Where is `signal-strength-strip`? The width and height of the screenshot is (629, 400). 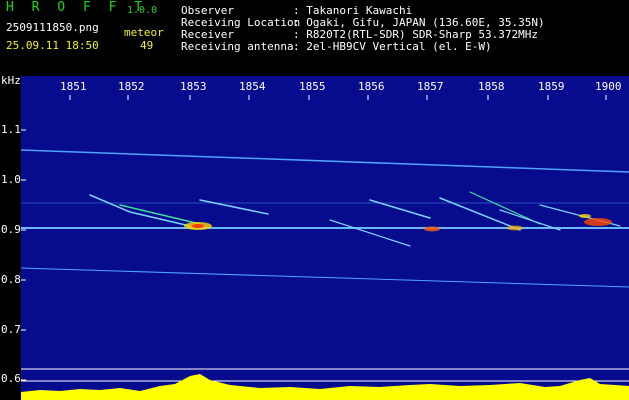
signal-strength-strip is located at coordinates (325, 387).